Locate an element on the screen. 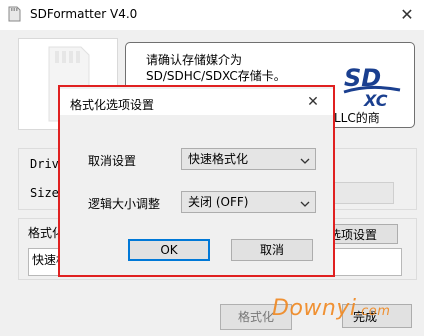 Image resolution: width=424 pixels, height=336 pixels. cancel-setting-select: 快速格式化 is located at coordinates (248, 159).